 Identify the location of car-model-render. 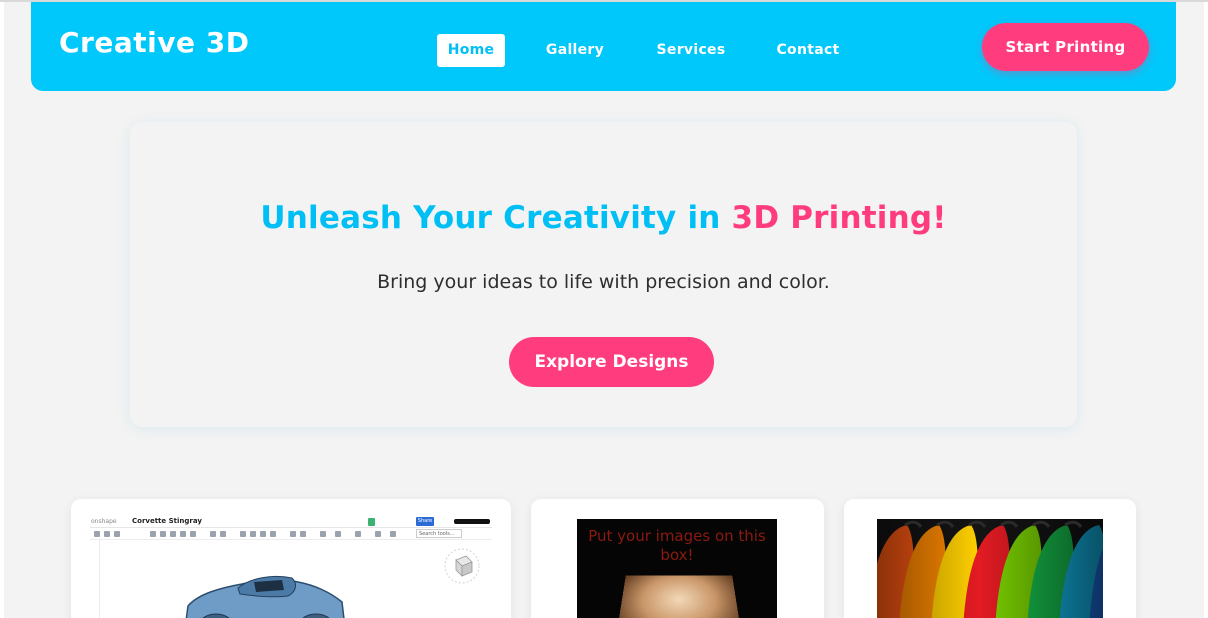
(265, 596).